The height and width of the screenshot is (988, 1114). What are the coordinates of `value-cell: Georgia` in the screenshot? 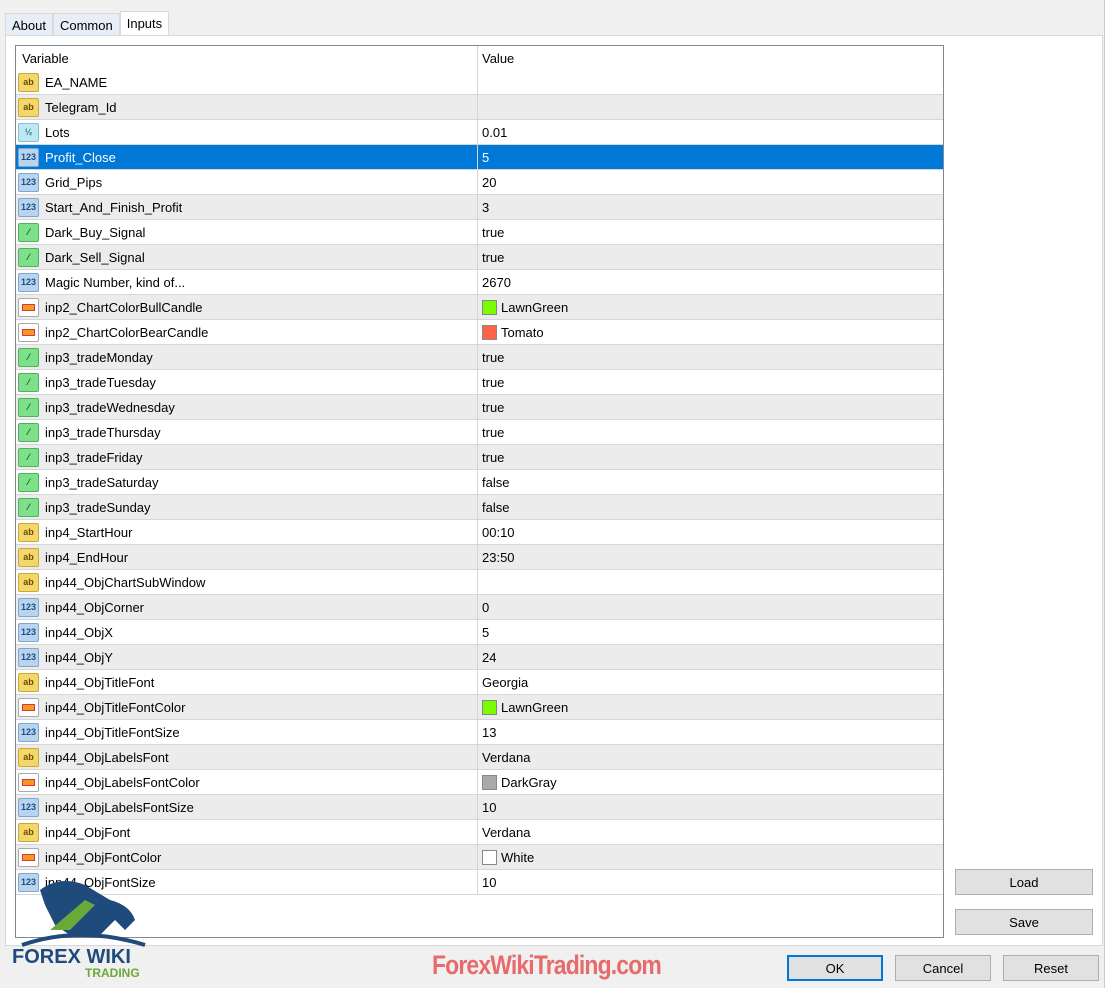 It's located at (710, 682).